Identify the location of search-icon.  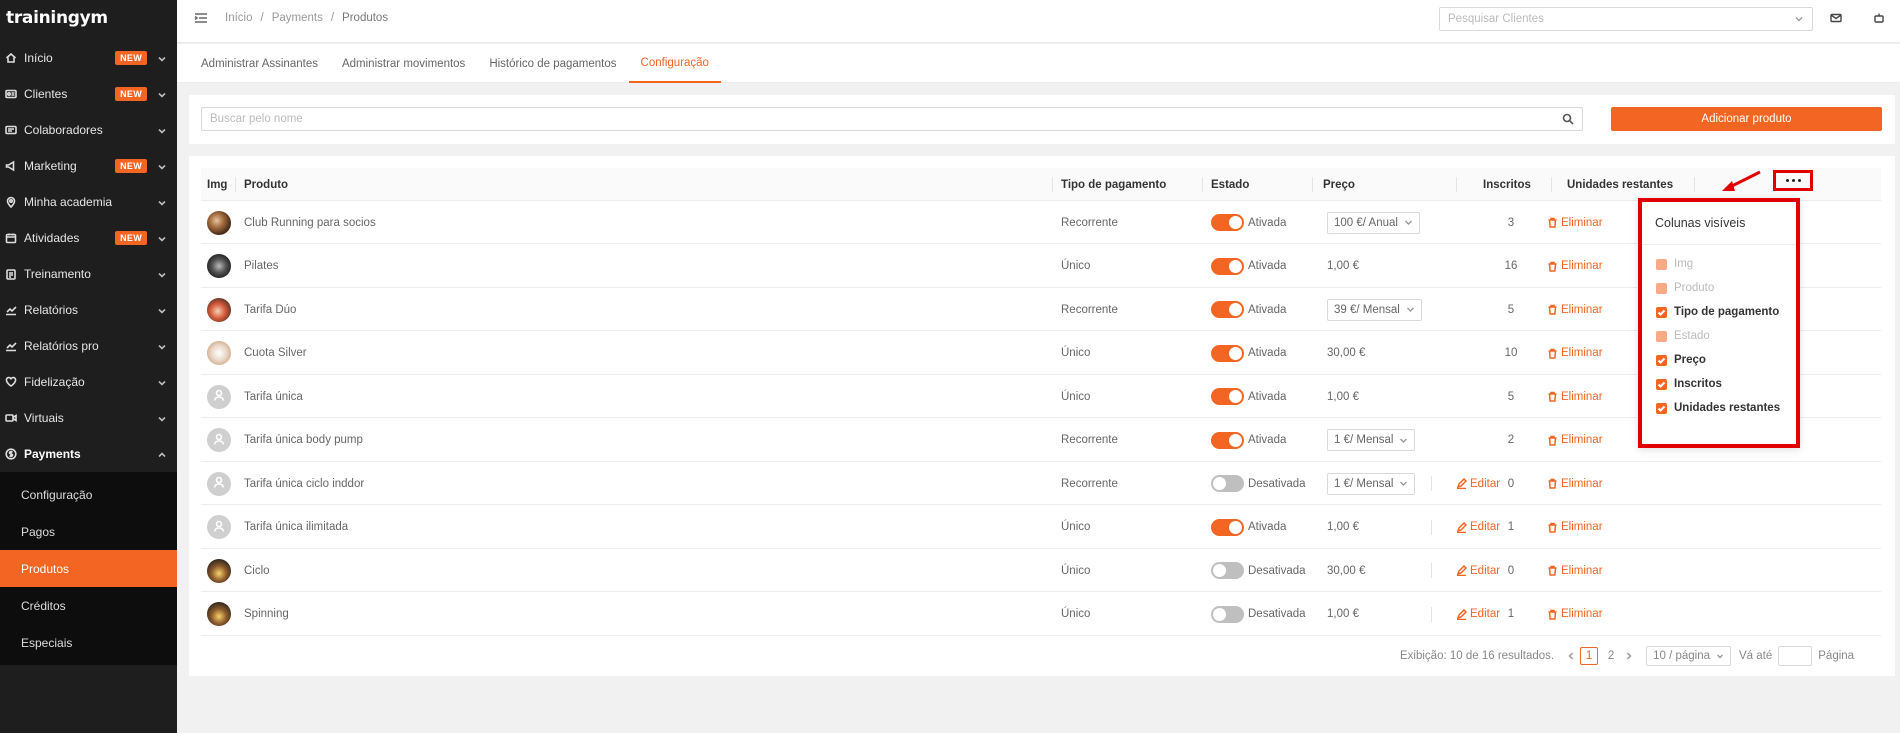
(1568, 119).